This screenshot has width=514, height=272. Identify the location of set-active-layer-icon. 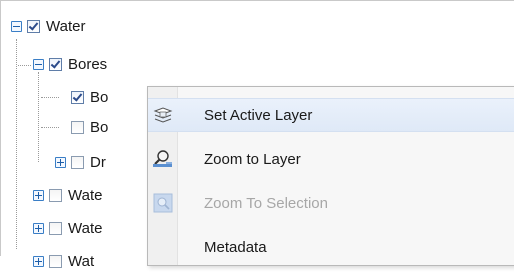
(162, 115).